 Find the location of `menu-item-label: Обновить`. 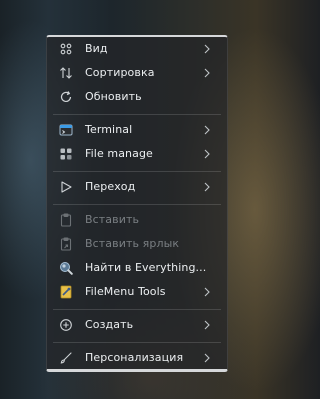

menu-item-label: Обновить is located at coordinates (113, 96).